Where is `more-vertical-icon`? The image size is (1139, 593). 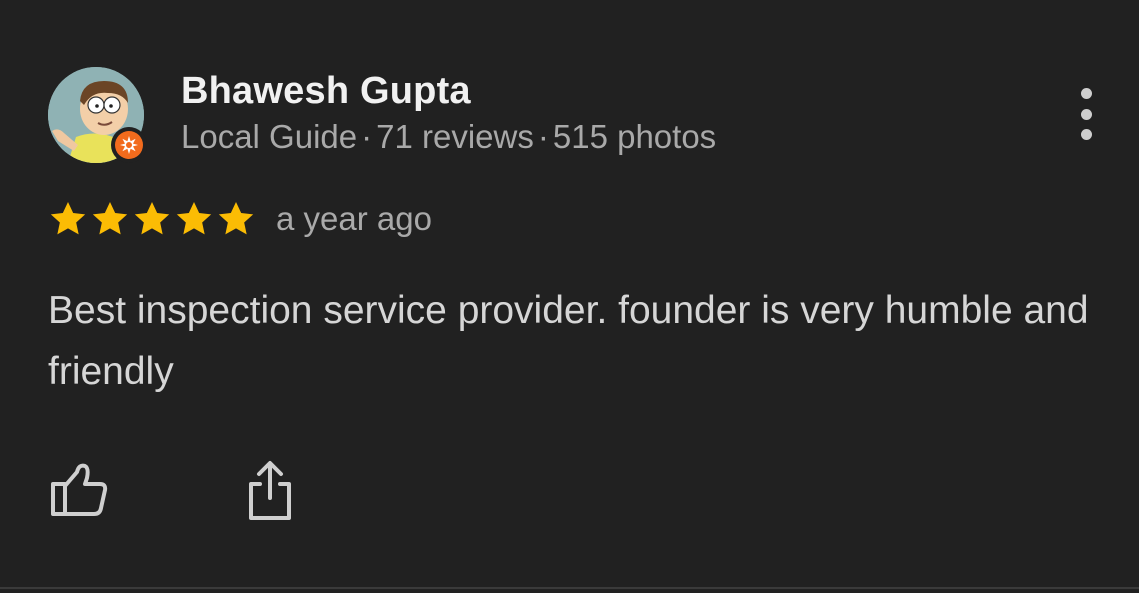
more-vertical-icon is located at coordinates (1086, 93).